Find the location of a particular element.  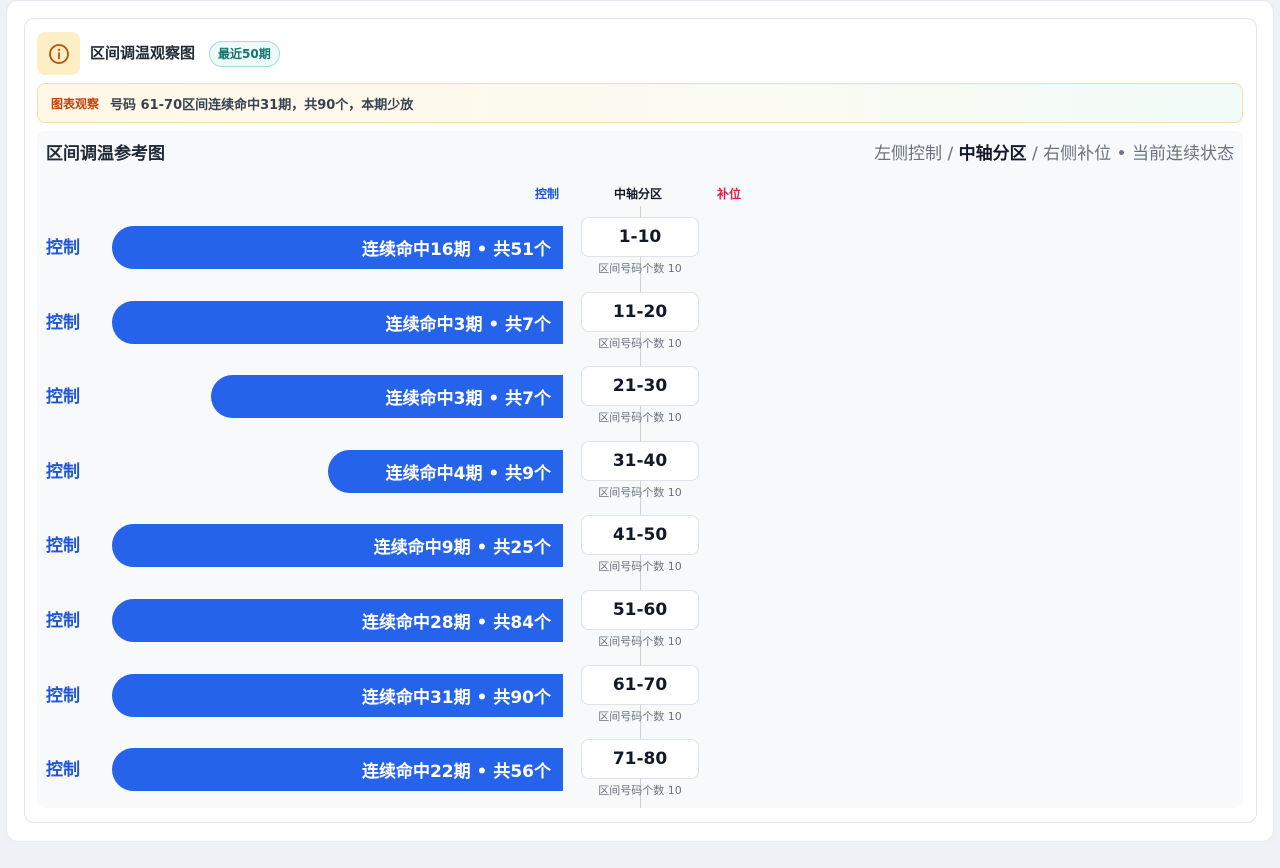

period-badge: 最近50期 is located at coordinates (244, 54).